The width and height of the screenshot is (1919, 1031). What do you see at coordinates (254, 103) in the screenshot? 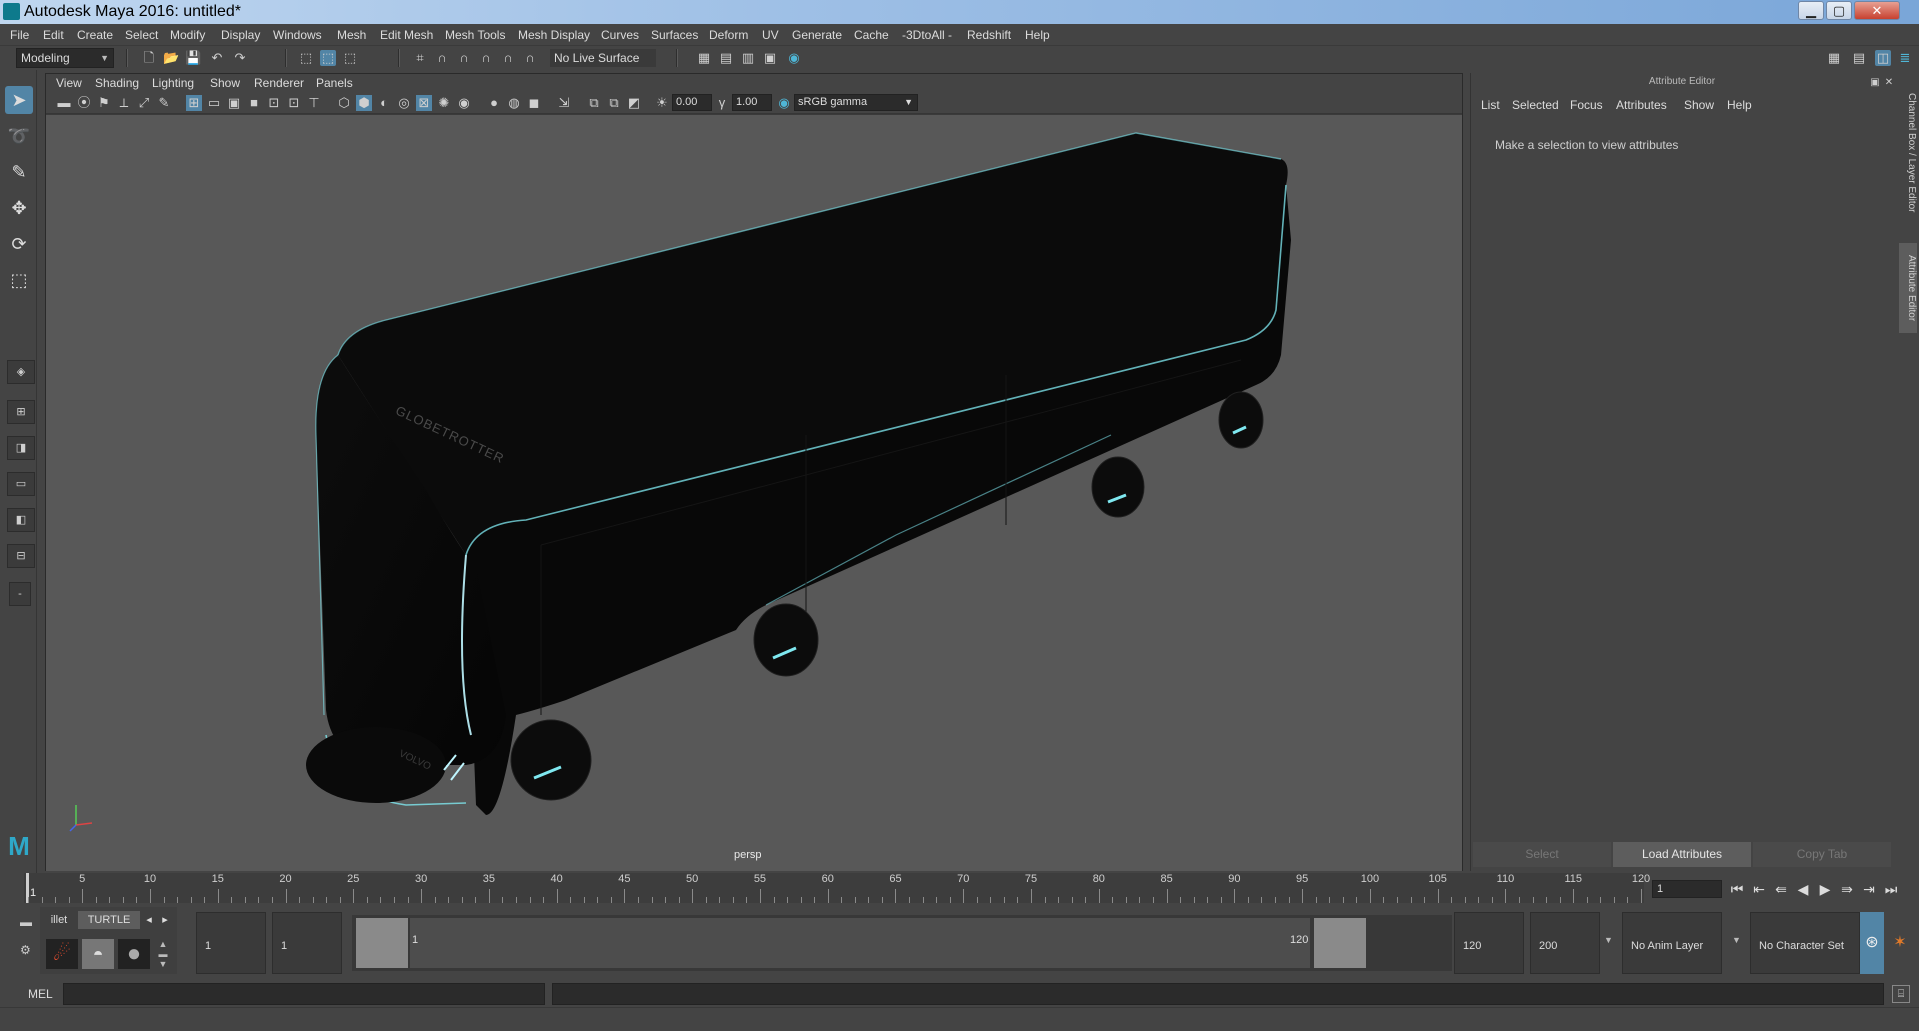
I see `gate-mask-icon: ■` at bounding box center [254, 103].